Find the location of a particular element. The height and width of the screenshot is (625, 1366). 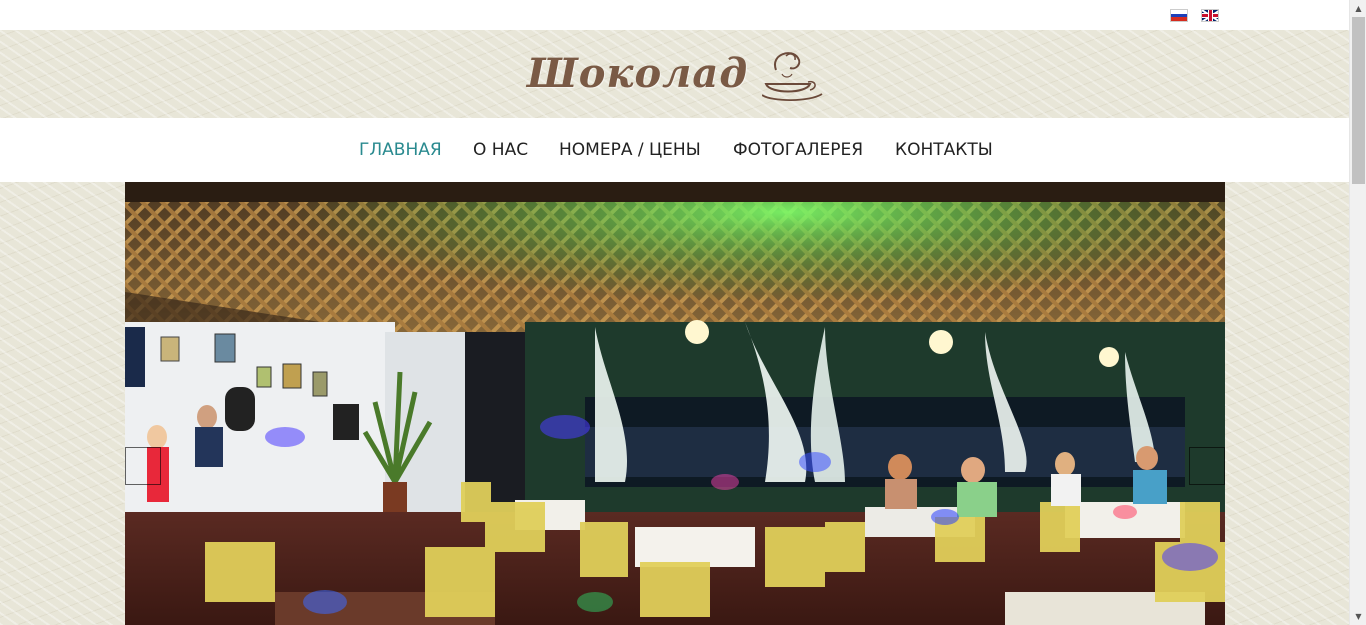

nav-item-home: ГЛАВНАЯ is located at coordinates (400, 150).